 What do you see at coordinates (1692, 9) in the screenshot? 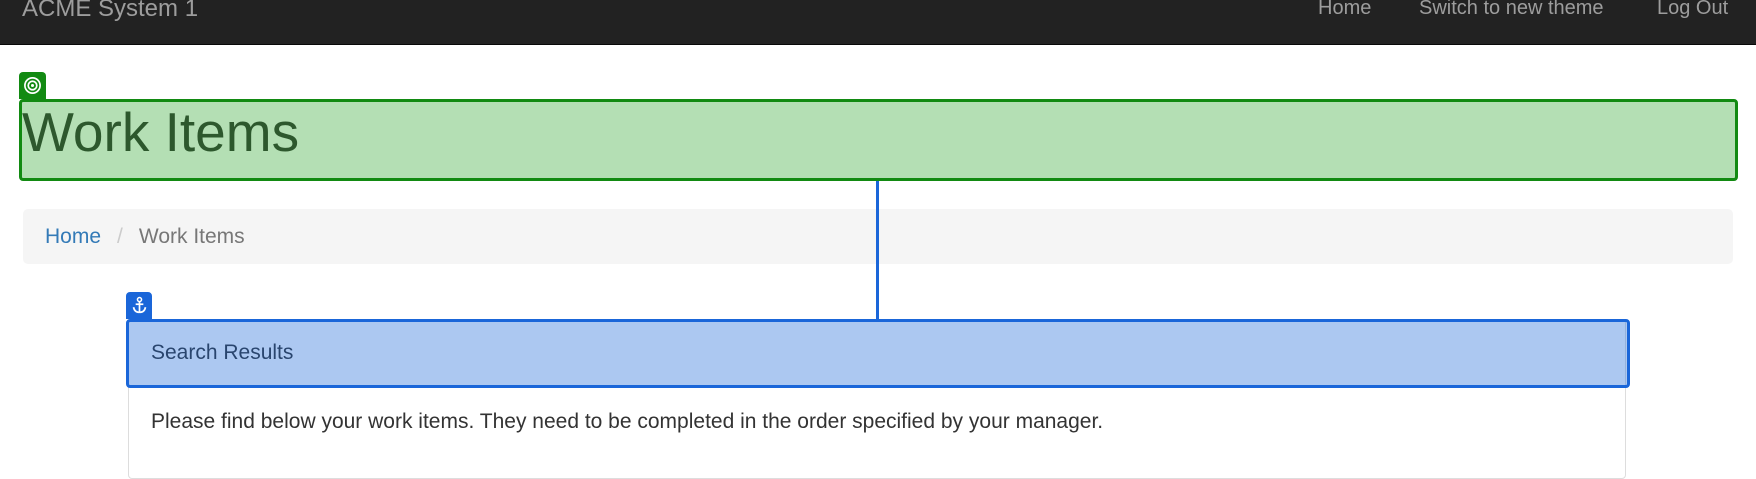
I see `nav-logout-link: Log Out` at bounding box center [1692, 9].